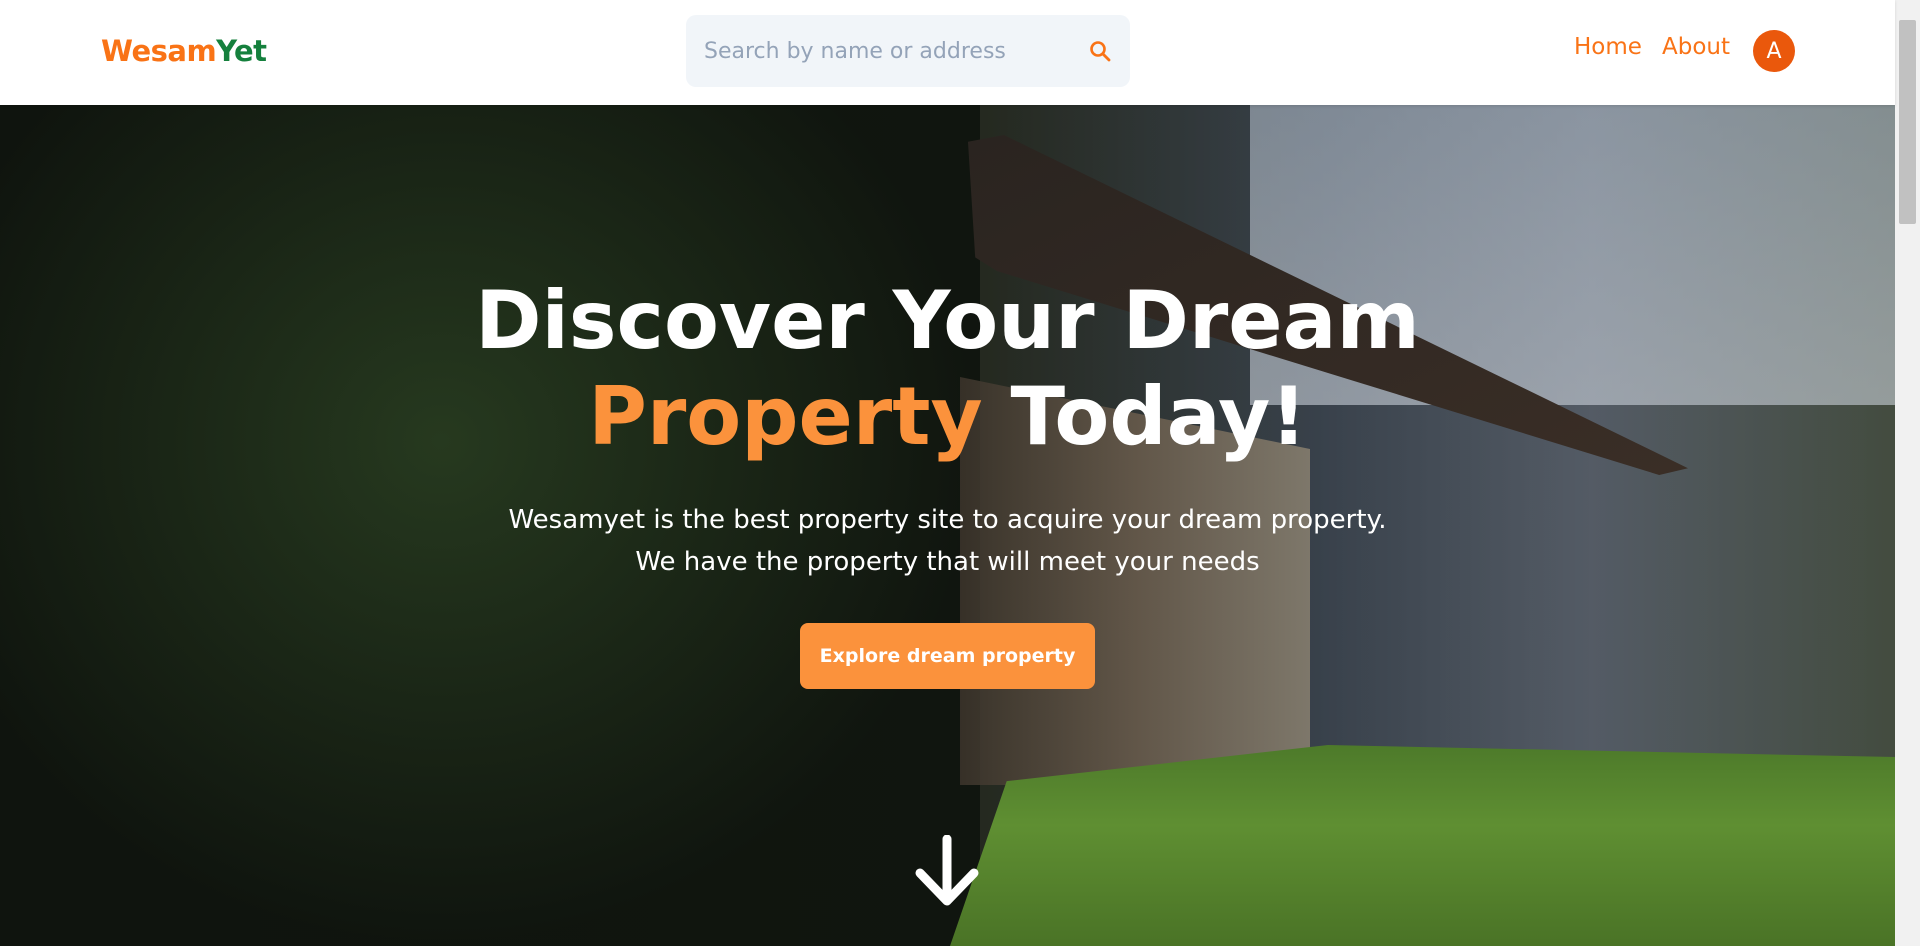 Image resolution: width=1920 pixels, height=946 pixels. What do you see at coordinates (241, 51) in the screenshot?
I see `logo-part-yet: Yet` at bounding box center [241, 51].